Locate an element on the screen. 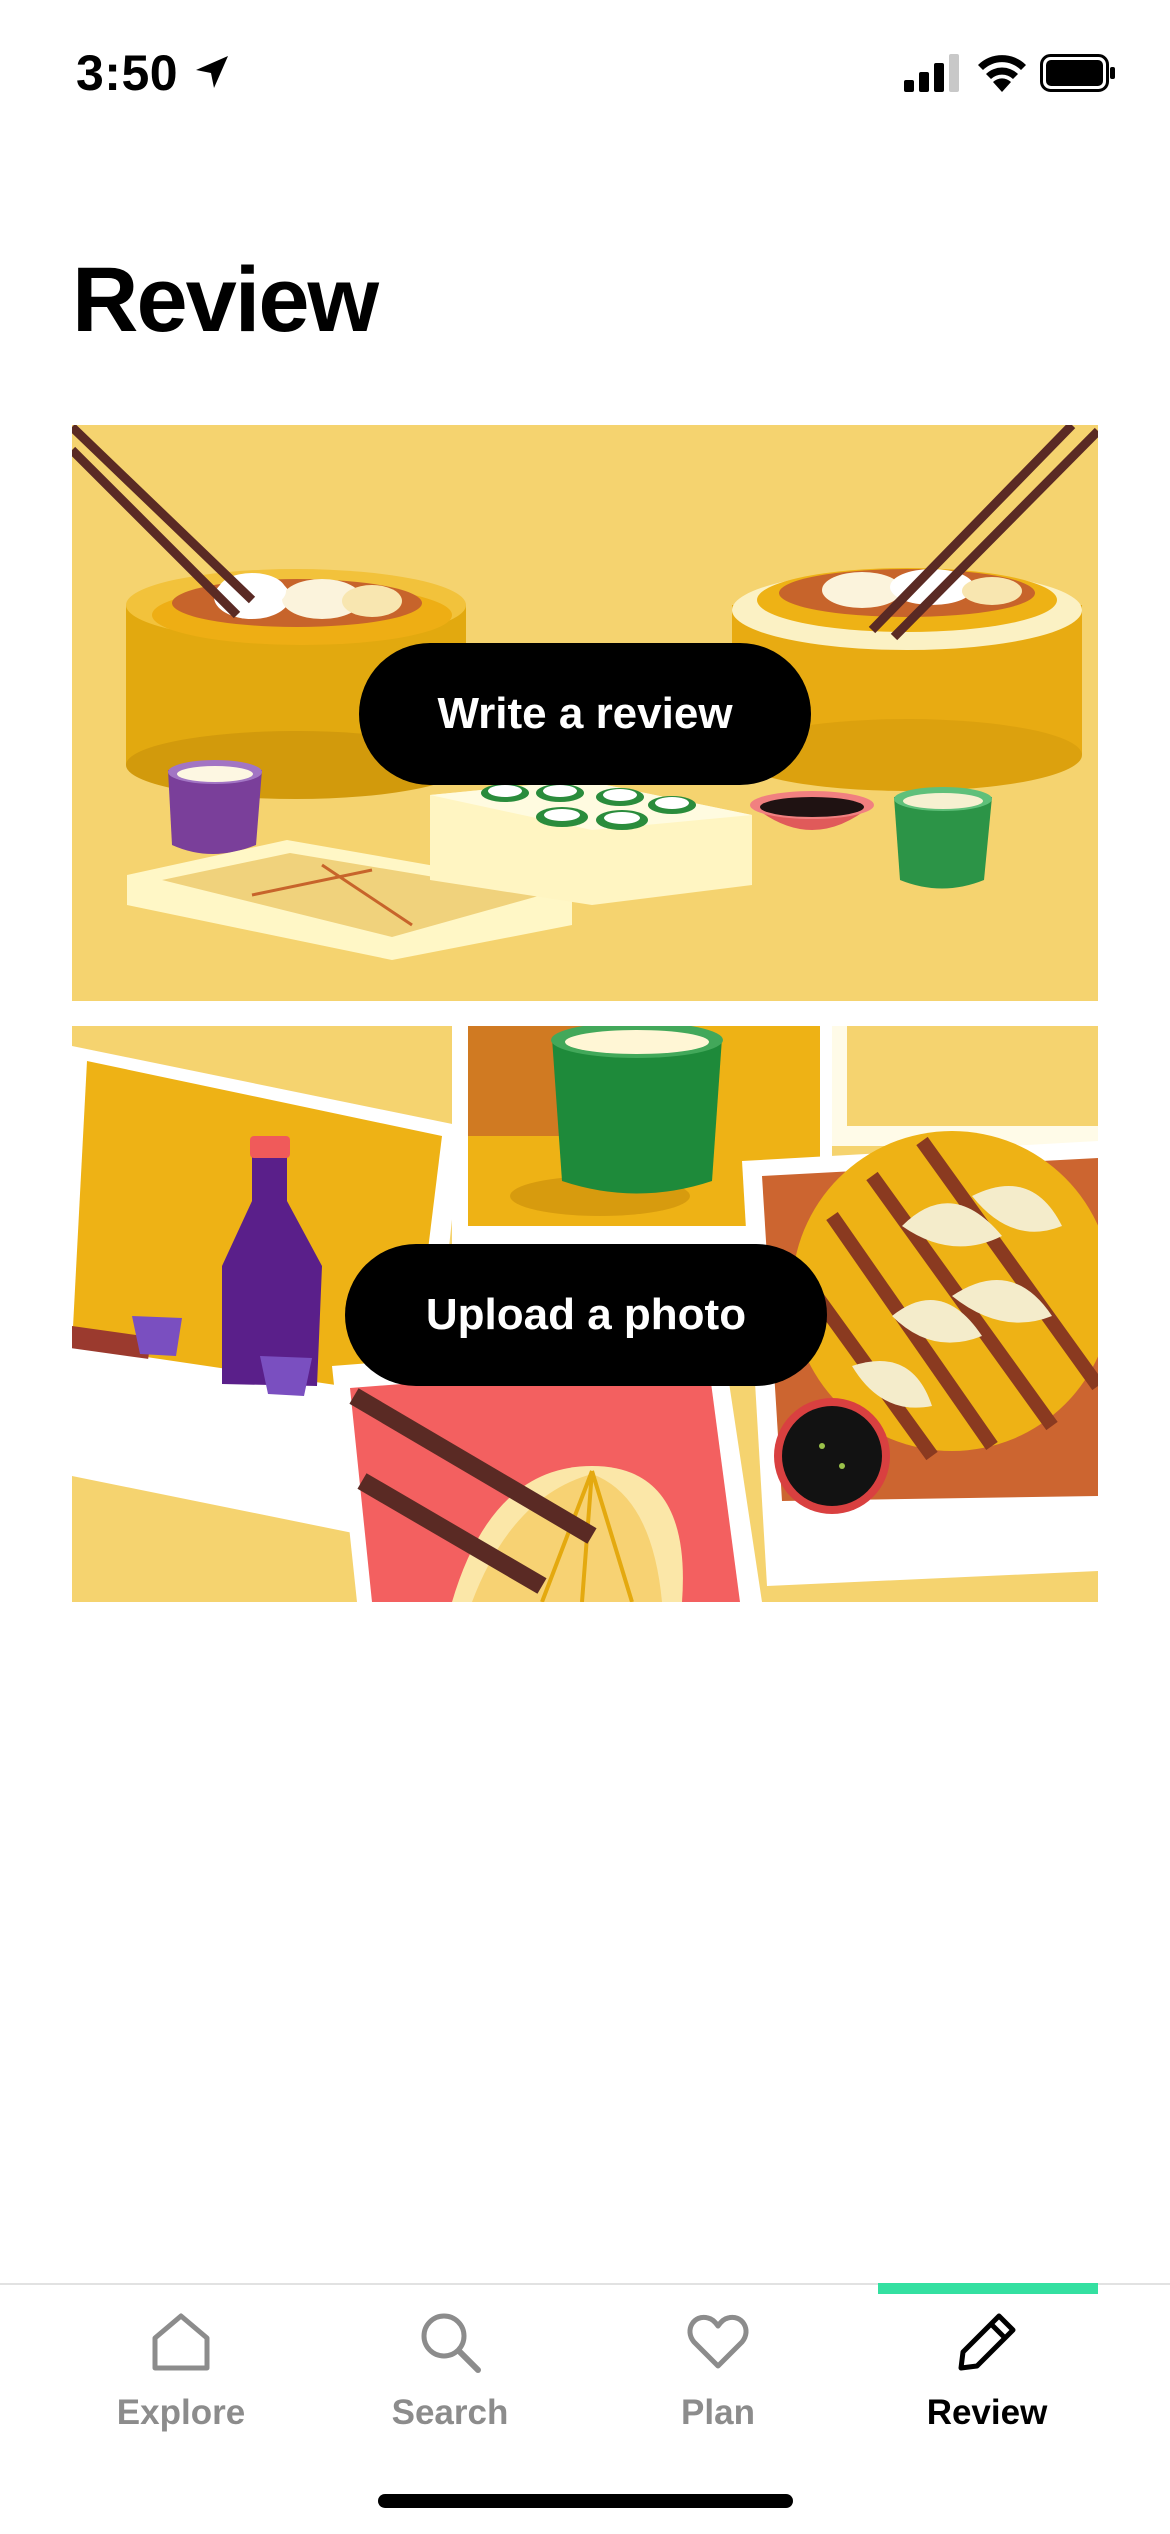 The width and height of the screenshot is (1170, 2534). tab-search: Search is located at coordinates (450, 2380).